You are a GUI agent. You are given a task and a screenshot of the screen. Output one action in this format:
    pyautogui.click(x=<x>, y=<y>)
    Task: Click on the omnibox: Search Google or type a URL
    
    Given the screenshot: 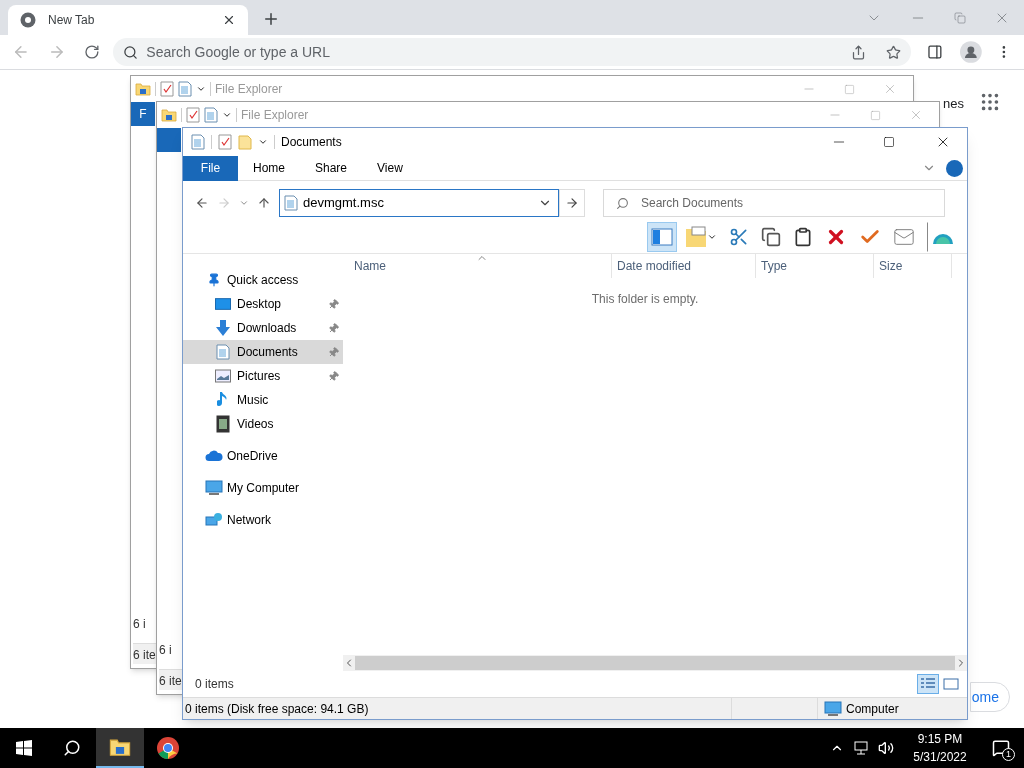 What is the action you would take?
    pyautogui.click(x=512, y=52)
    